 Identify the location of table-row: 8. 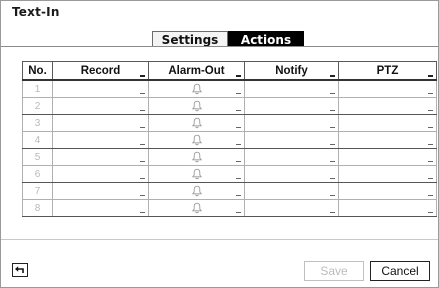
(229, 208).